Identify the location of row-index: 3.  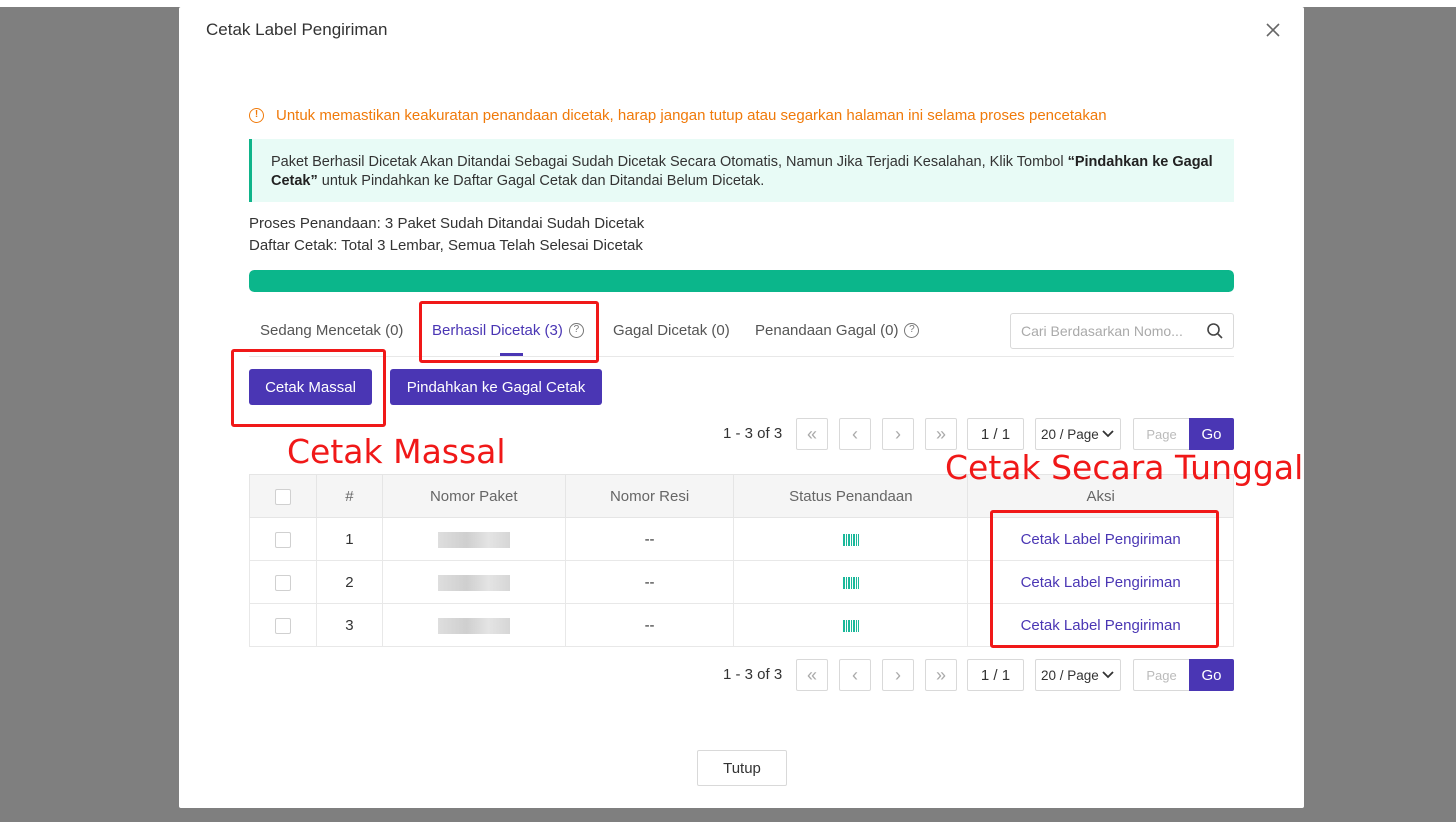
(349, 625).